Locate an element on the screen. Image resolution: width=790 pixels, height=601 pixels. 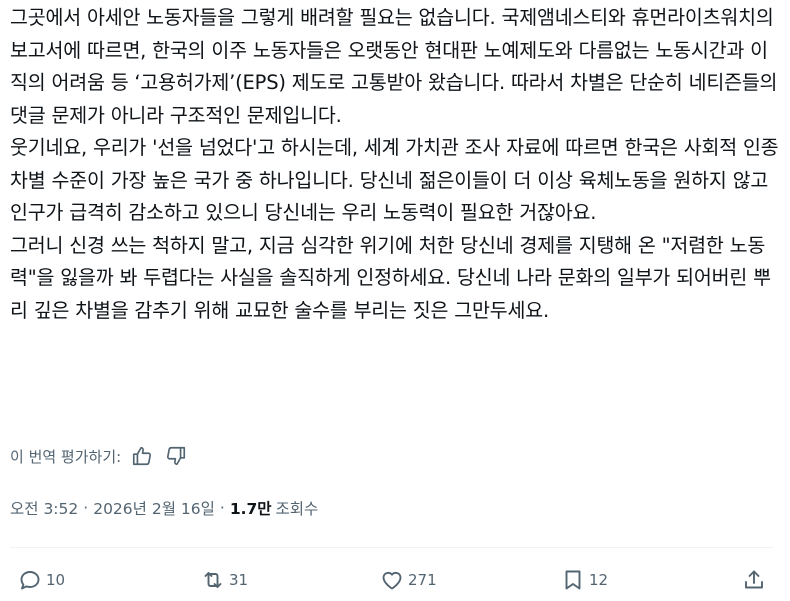
reply-icon is located at coordinates (30, 580).